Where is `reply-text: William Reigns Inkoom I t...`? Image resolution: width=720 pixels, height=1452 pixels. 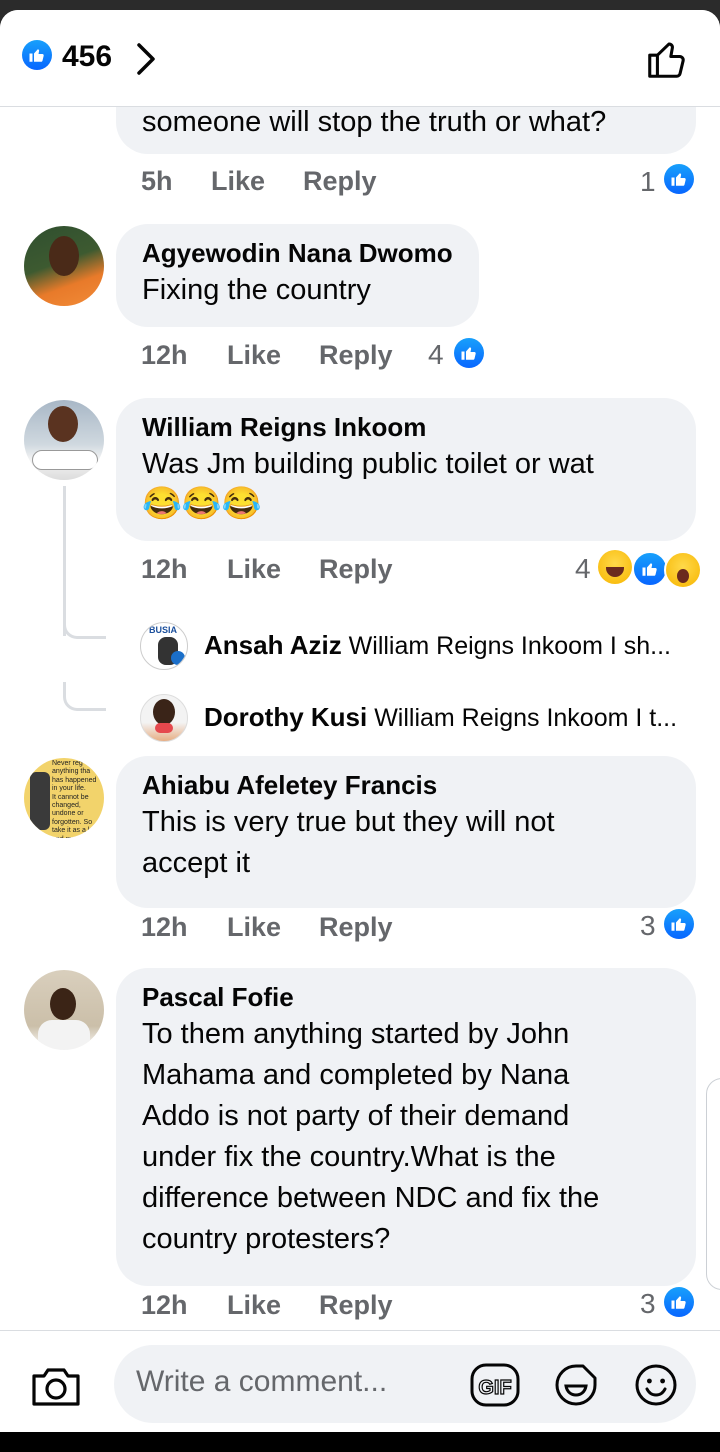 reply-text: William Reigns Inkoom I t... is located at coordinates (526, 718).